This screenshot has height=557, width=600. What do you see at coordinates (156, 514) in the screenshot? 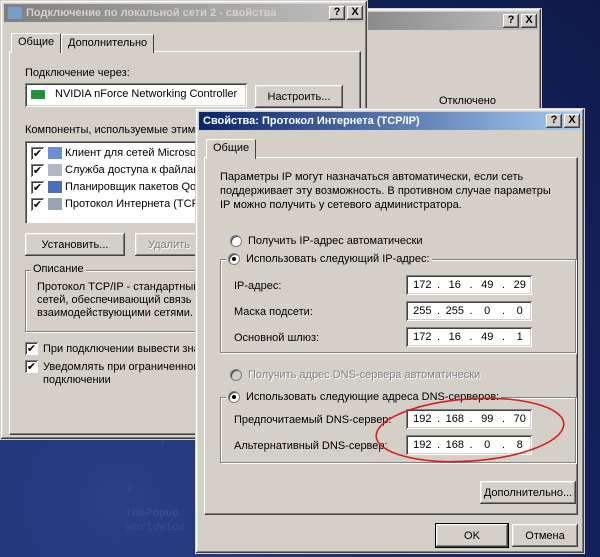
I see `desktop-watermark: thePopup.` at bounding box center [156, 514].